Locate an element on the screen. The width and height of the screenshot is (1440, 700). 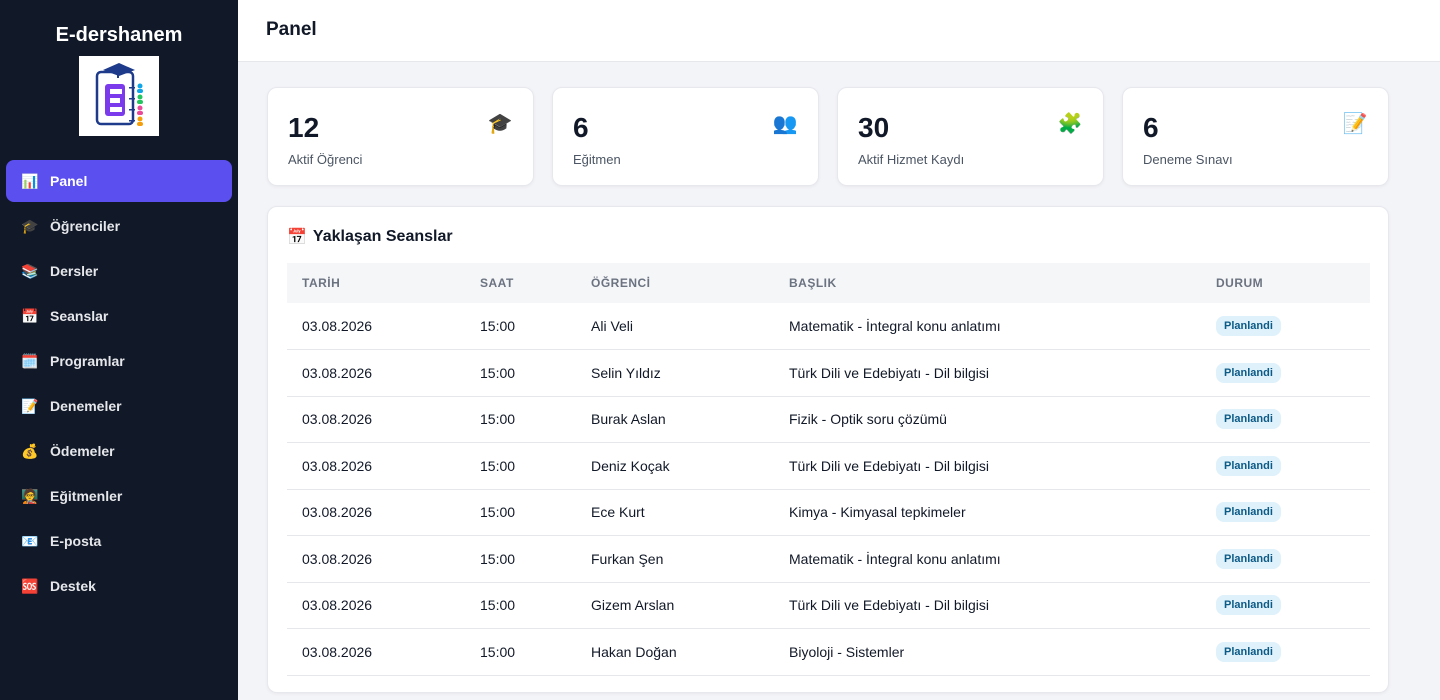
cell-title: Kimya - Kimyasal tepkimeler is located at coordinates (877, 512).